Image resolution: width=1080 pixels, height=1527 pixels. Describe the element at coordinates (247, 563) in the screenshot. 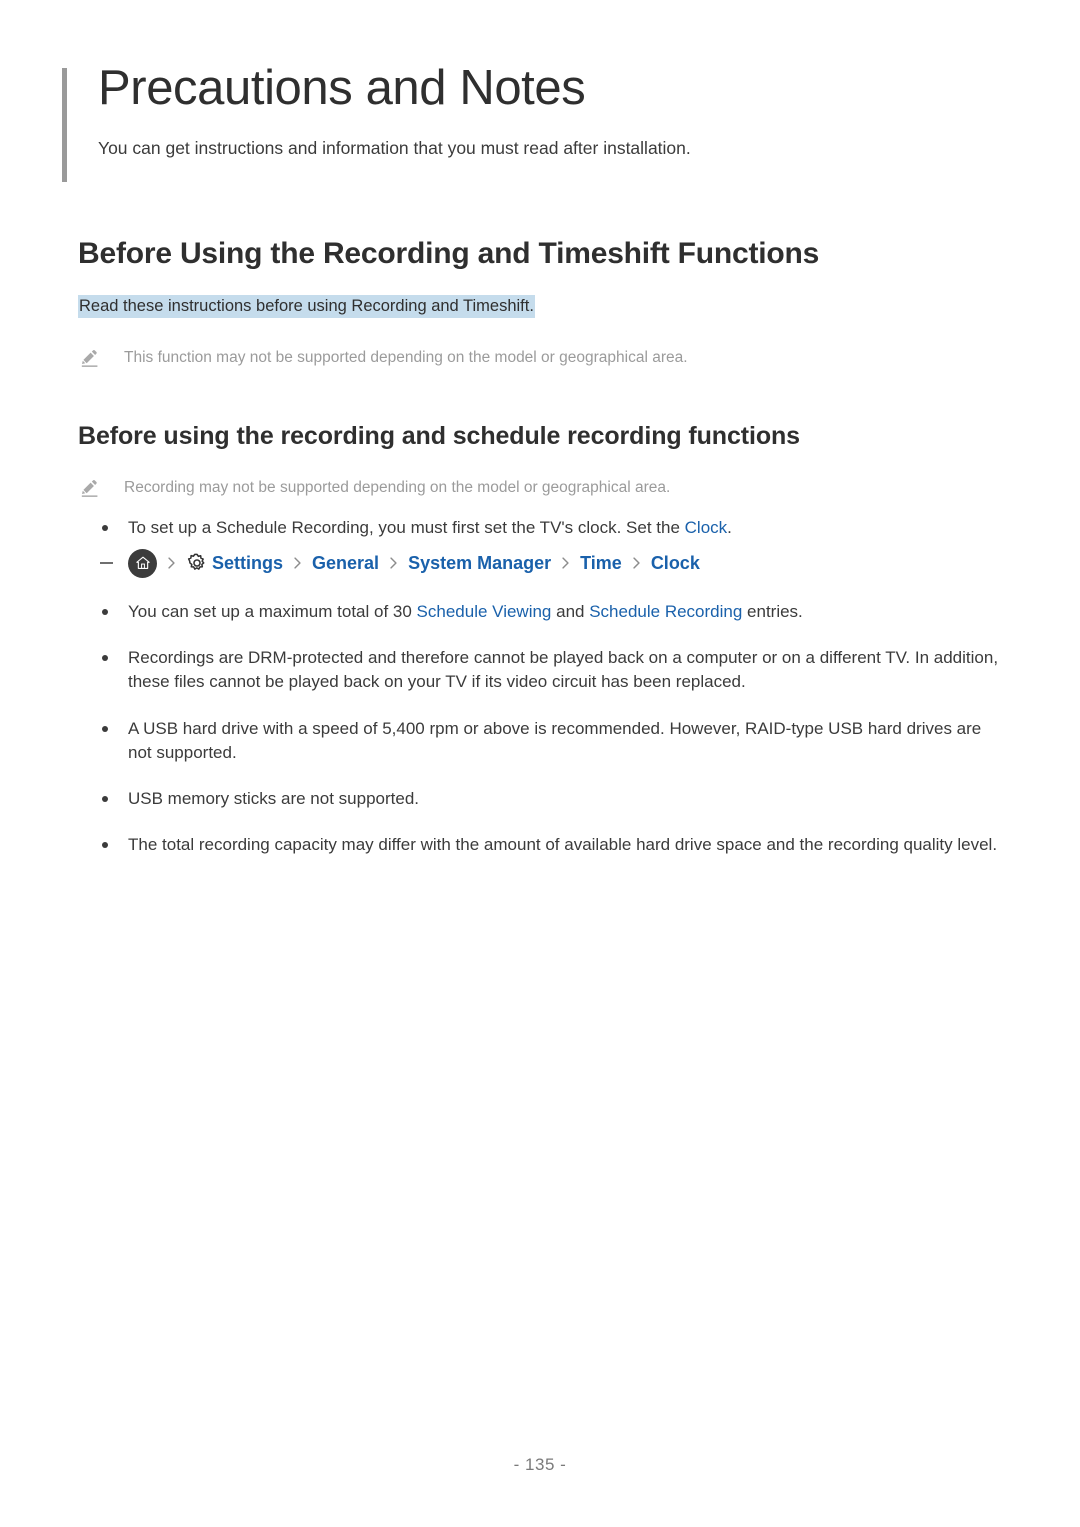

I see `breadcrumb-item-settings: Settings` at that location.